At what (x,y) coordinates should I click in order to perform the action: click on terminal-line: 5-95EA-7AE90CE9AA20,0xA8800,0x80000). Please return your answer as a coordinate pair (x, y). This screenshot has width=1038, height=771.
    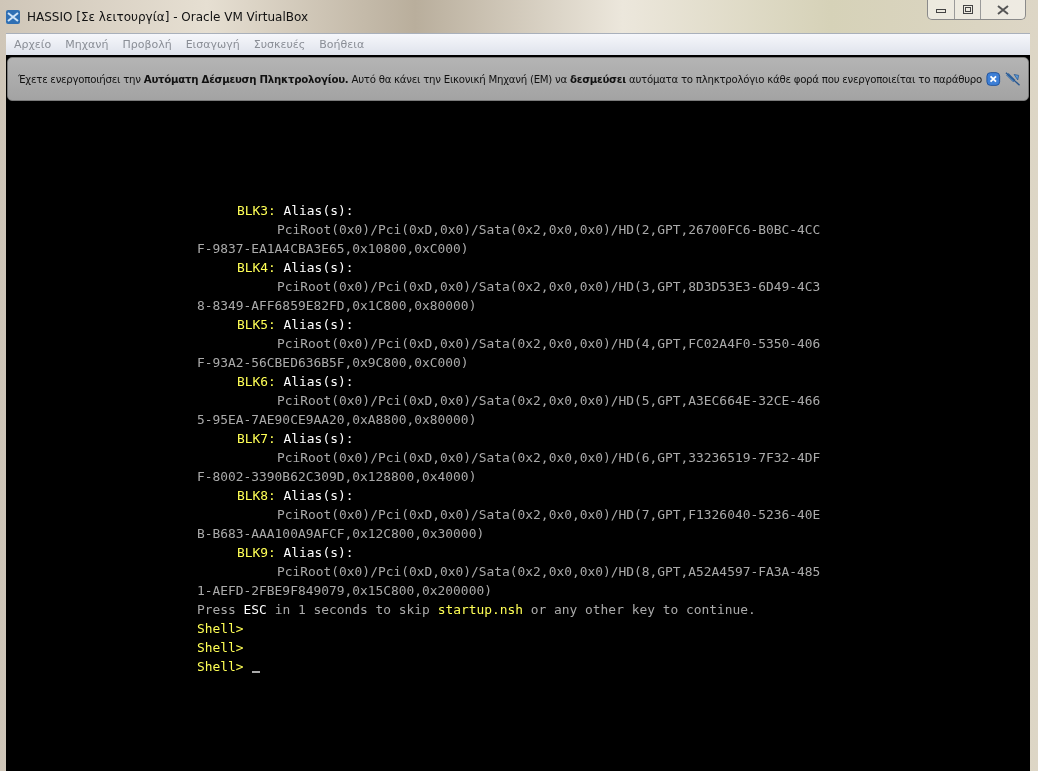
    Looking at the image, I should click on (337, 420).